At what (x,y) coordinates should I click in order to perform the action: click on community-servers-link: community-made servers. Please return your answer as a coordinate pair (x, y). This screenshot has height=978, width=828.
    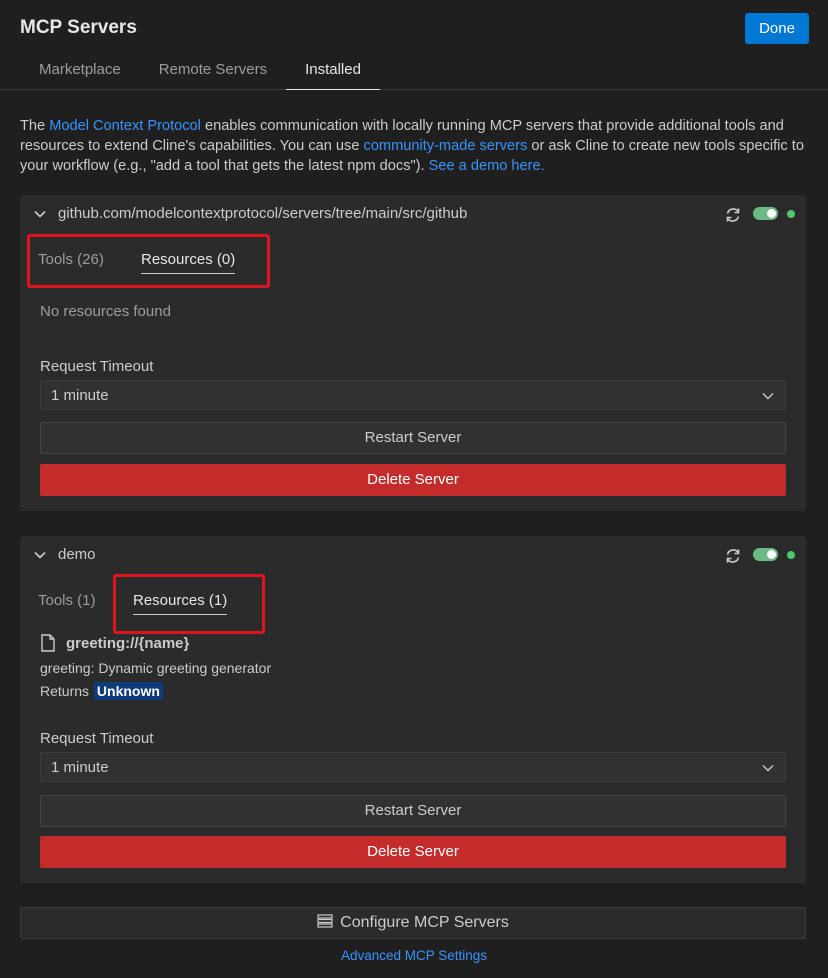
    Looking at the image, I should click on (446, 146).